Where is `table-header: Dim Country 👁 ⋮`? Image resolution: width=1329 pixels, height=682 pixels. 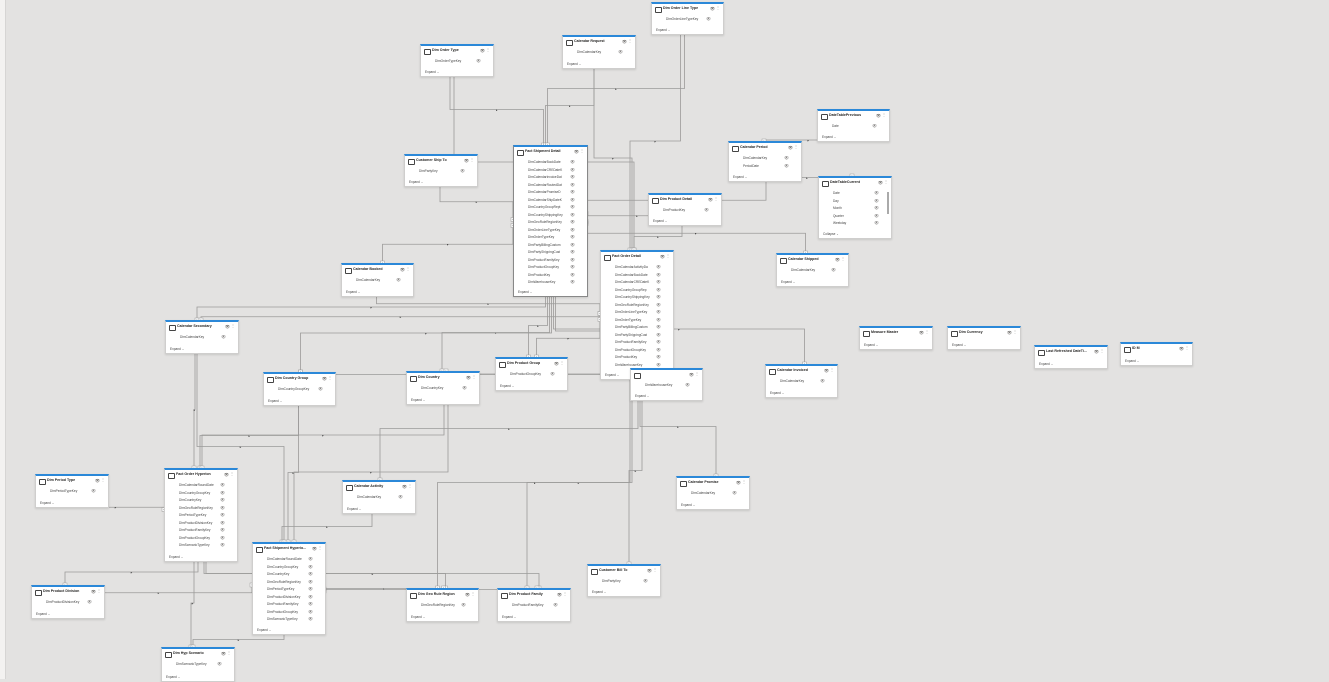 table-header: Dim Country 👁 ⋮ is located at coordinates (443, 379).